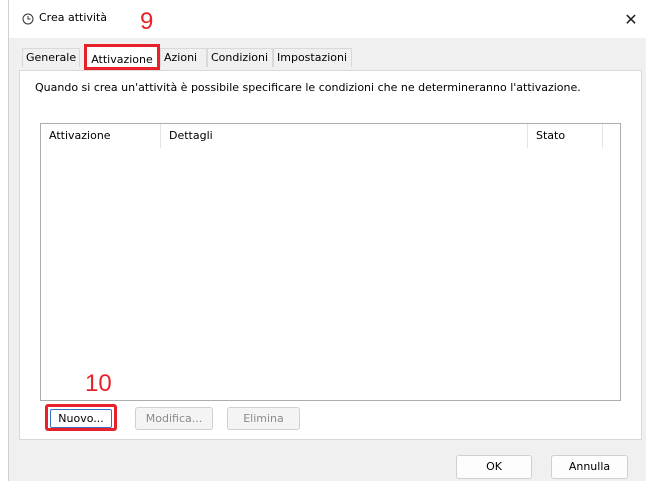 This screenshot has height=481, width=646. What do you see at coordinates (73, 17) in the screenshot?
I see `window-title: Crea attività` at bounding box center [73, 17].